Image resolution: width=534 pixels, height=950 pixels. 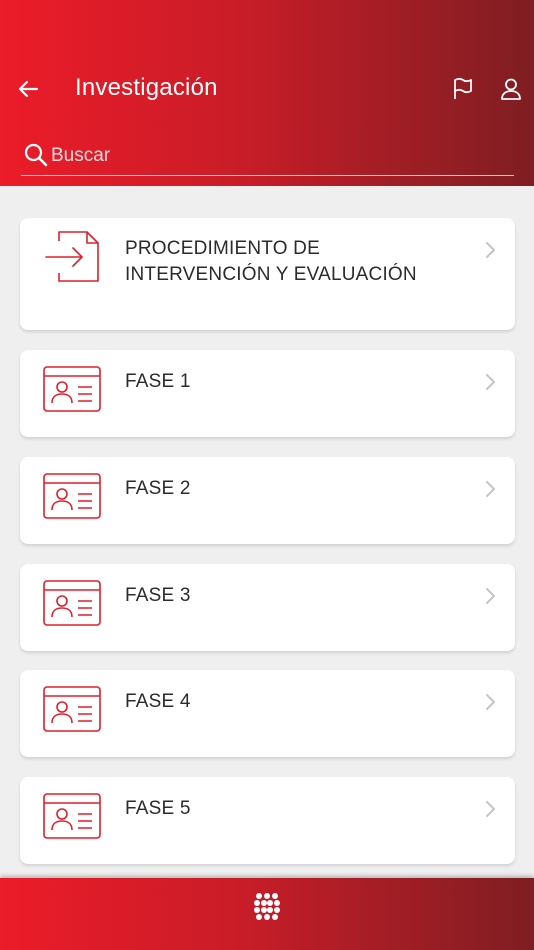 I want to click on user-icon, so click(x=511, y=89).